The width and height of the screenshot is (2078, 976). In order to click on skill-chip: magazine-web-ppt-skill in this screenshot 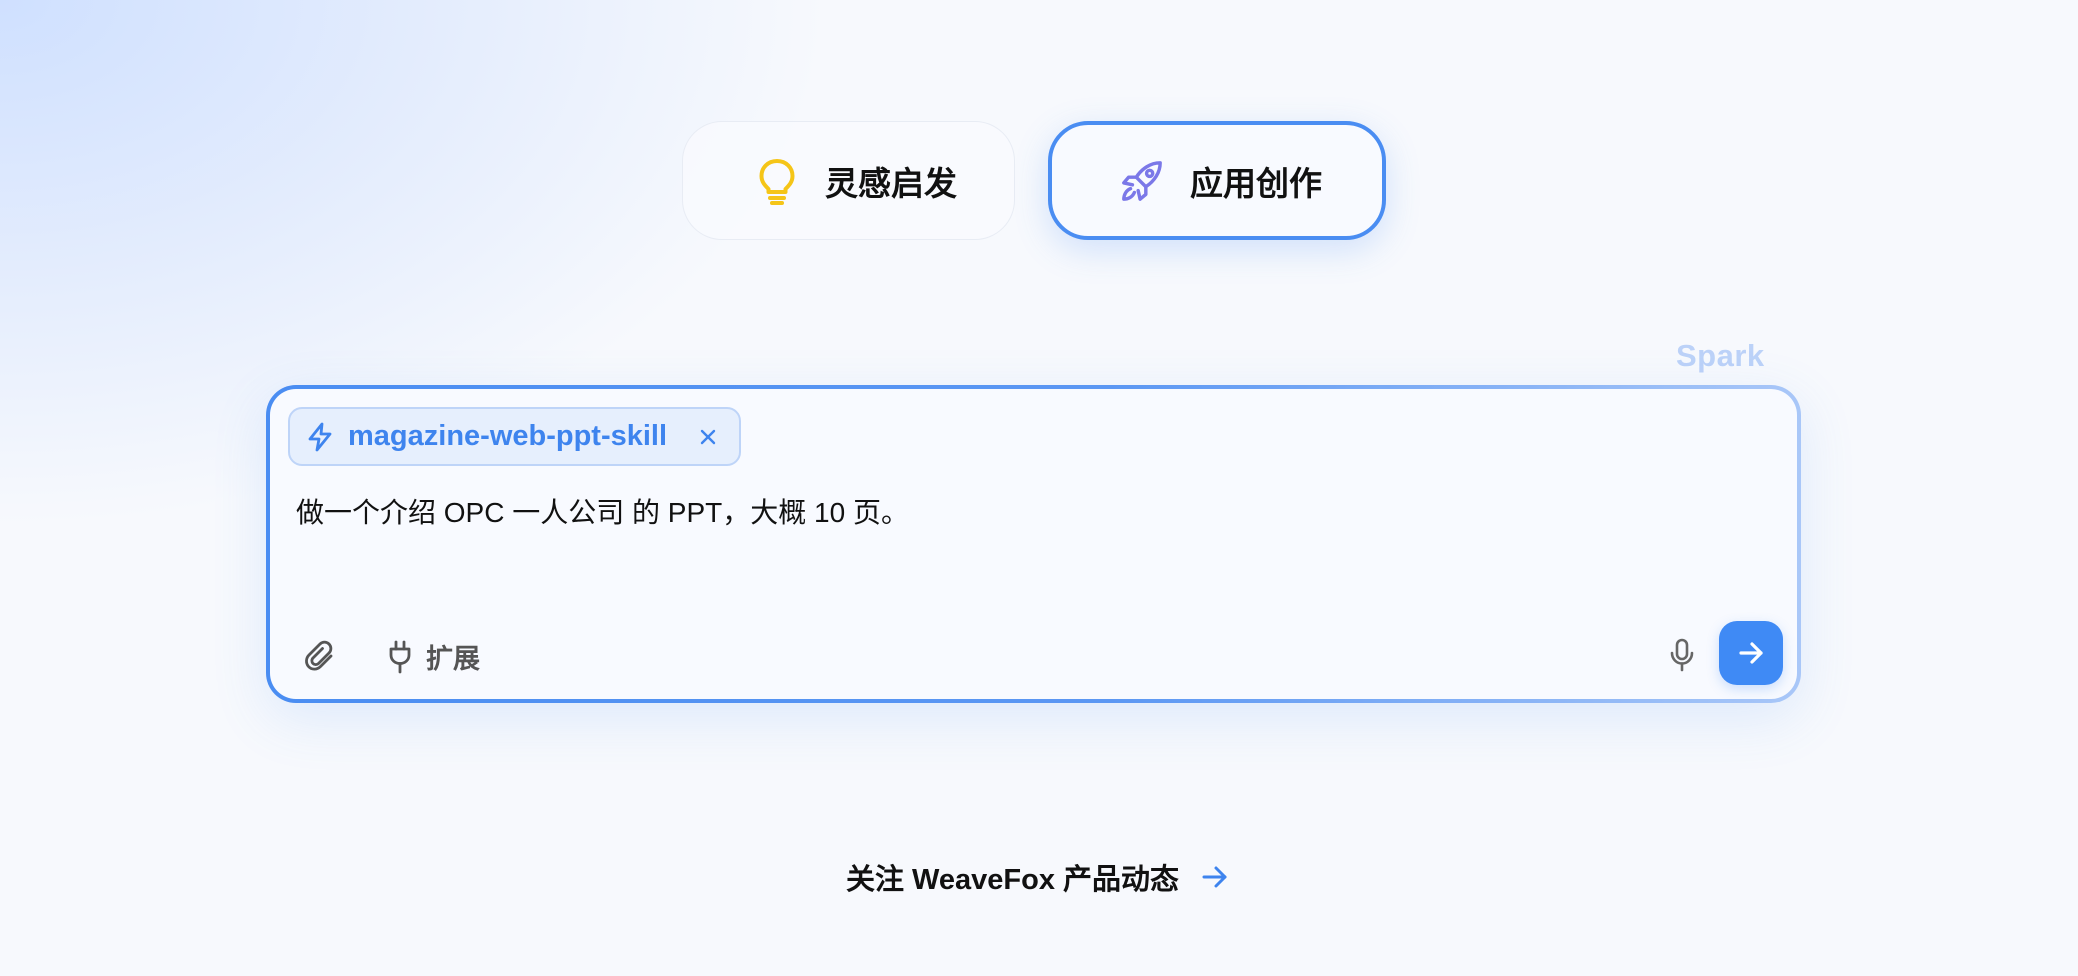, I will do `click(515, 436)`.